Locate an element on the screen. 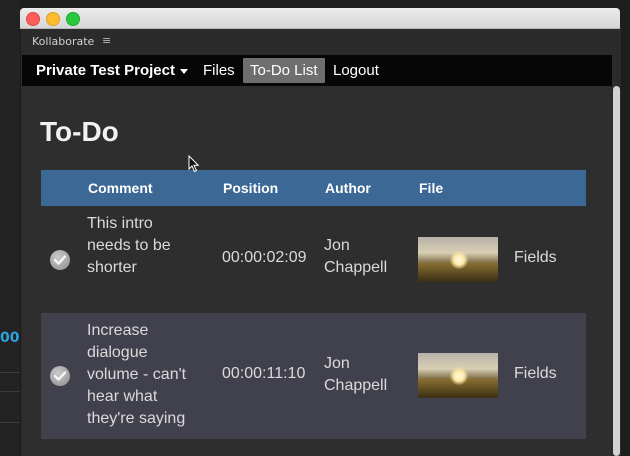 The height and width of the screenshot is (456, 630). panel-title: Kollaborate is located at coordinates (63, 41).